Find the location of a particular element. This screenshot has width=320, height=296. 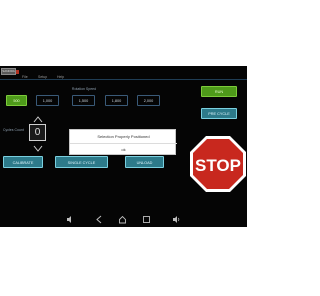

cycles-count-value: 0 is located at coordinates (37, 132).